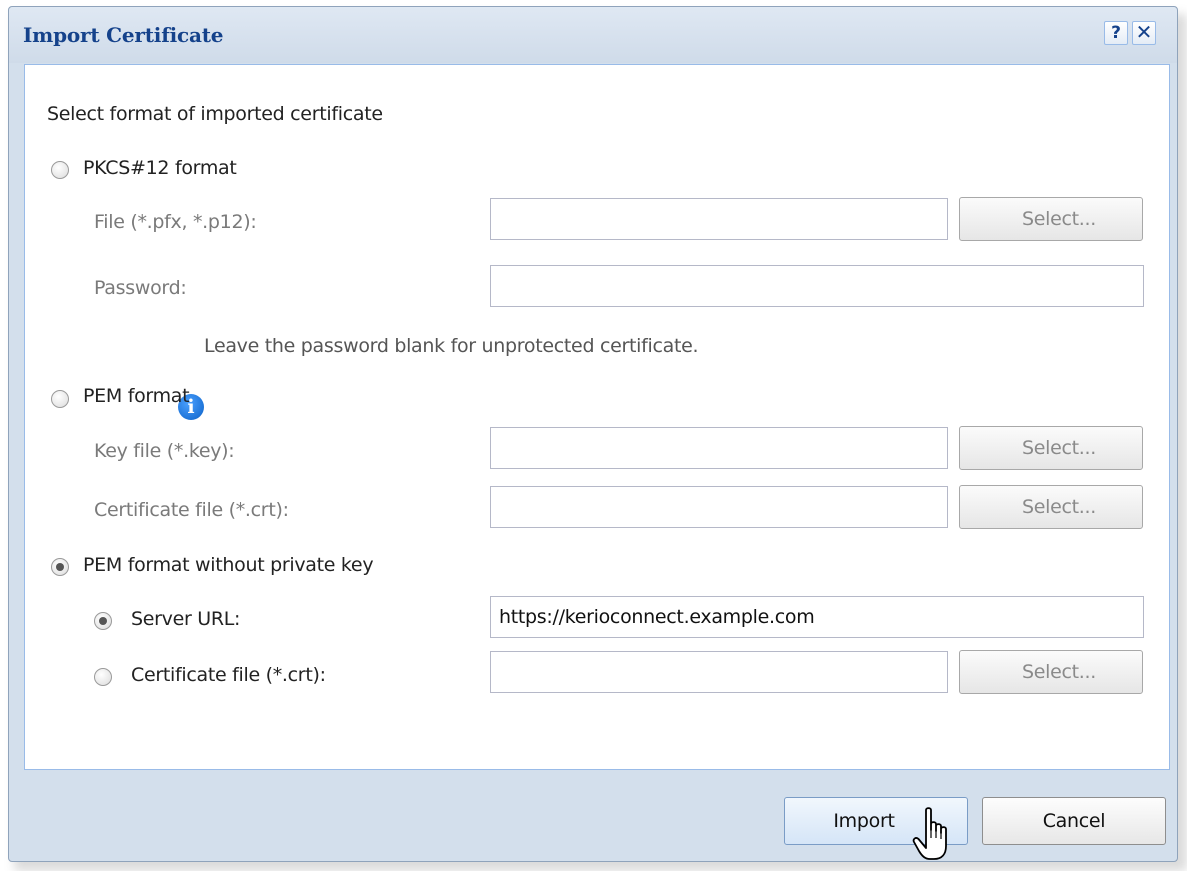  What do you see at coordinates (719, 672) in the screenshot?
I see `cert-file-field` at bounding box center [719, 672].